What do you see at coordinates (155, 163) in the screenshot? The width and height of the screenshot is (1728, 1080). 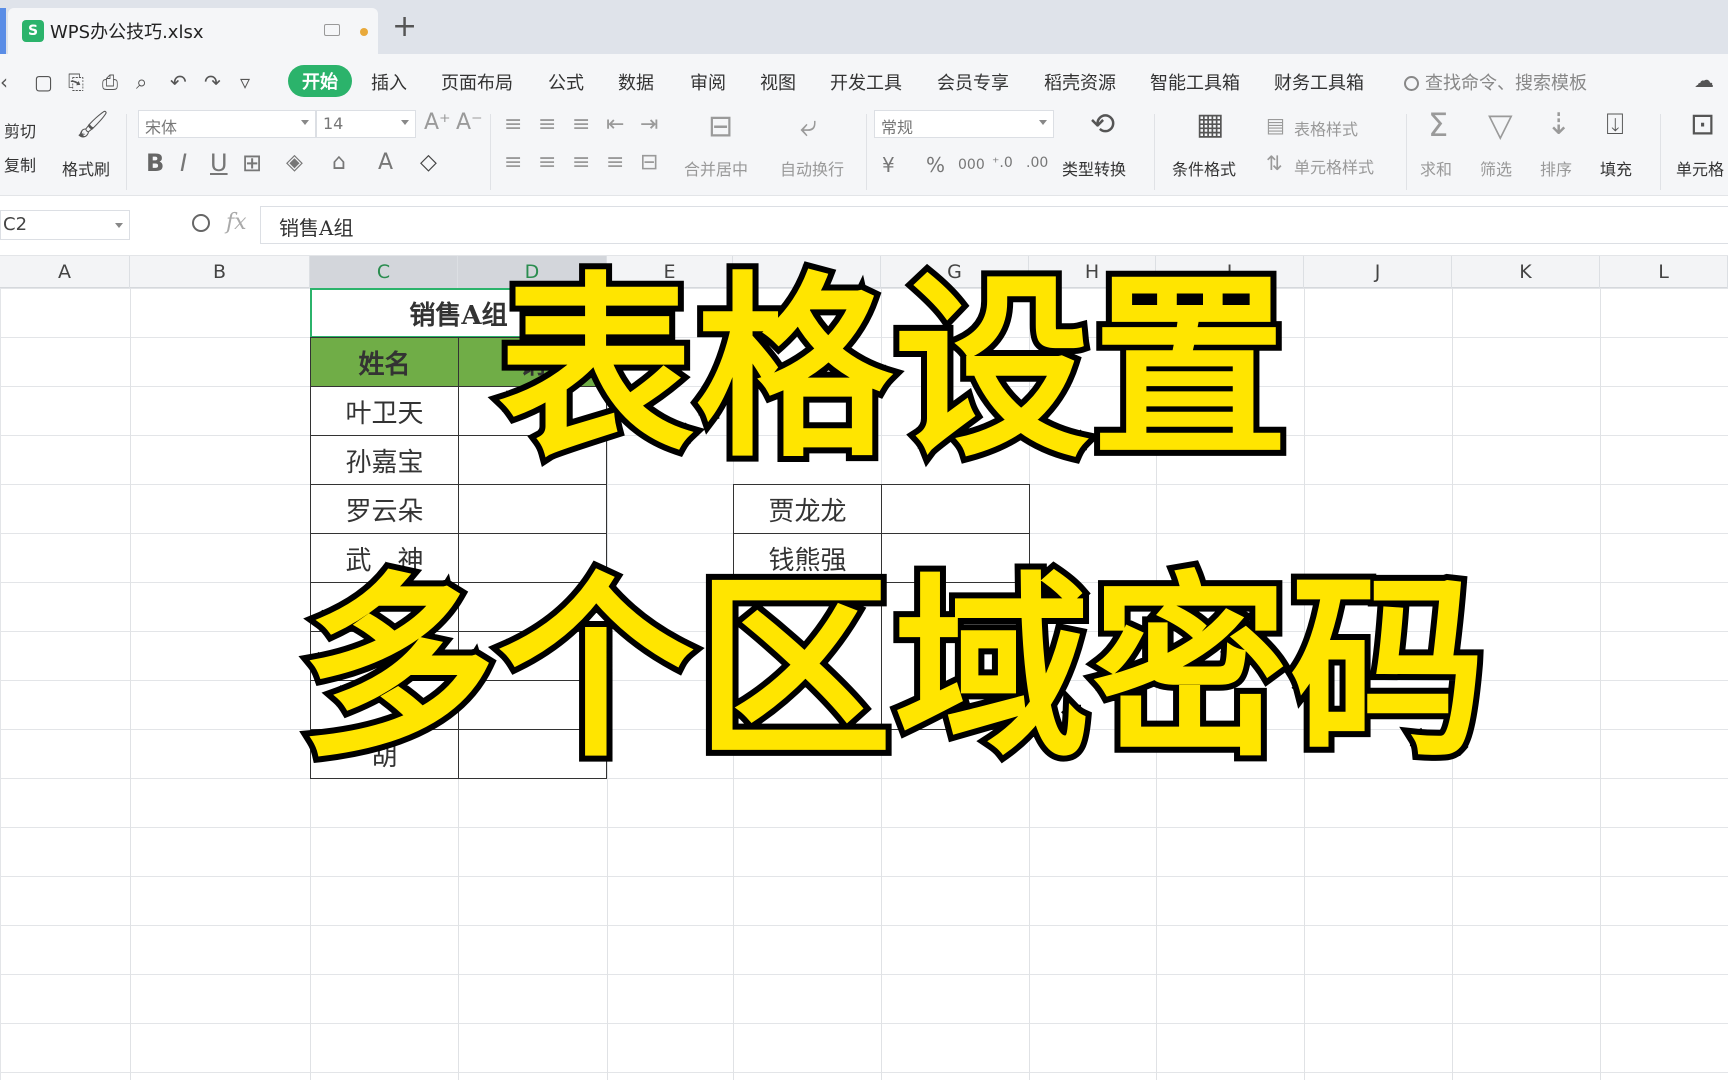 I see `bold-icon: B` at bounding box center [155, 163].